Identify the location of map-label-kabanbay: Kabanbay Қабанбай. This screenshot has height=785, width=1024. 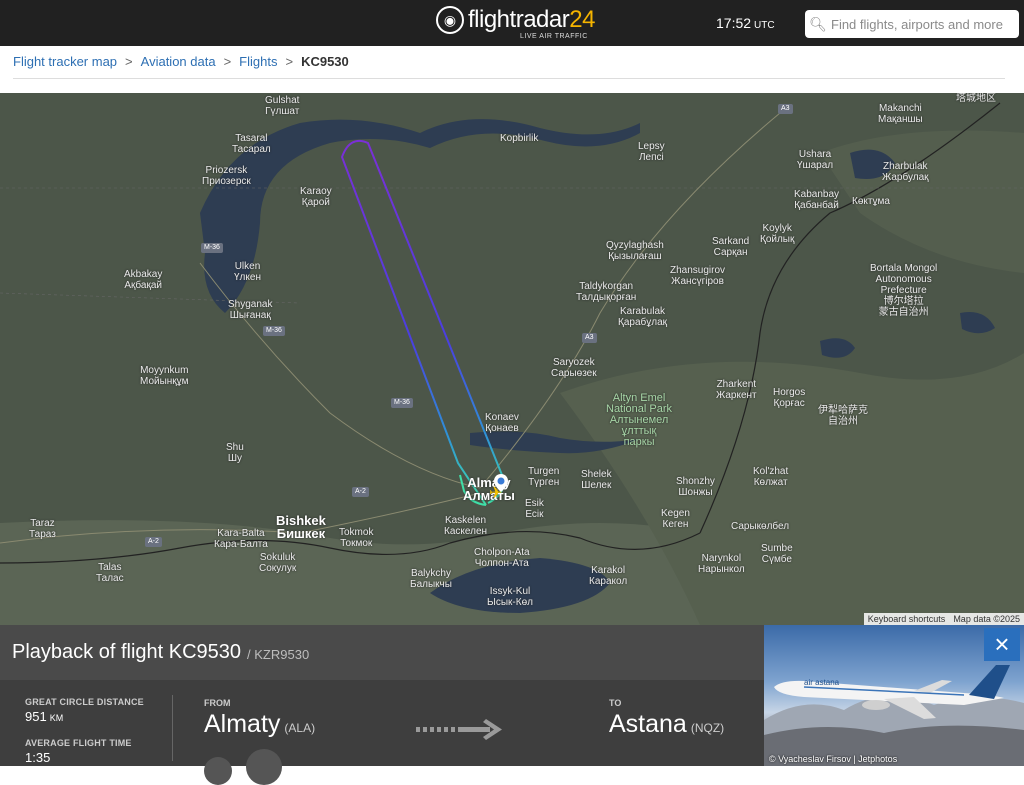
(817, 200).